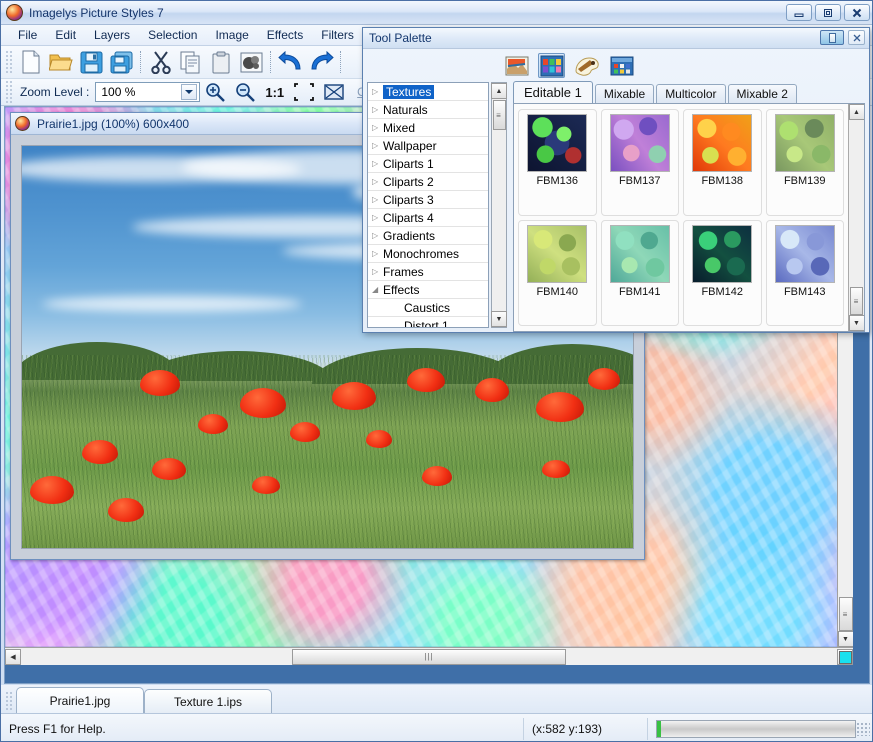 The image size is (873, 742). I want to click on grid-scroll-down-button: ▼, so click(856, 323).